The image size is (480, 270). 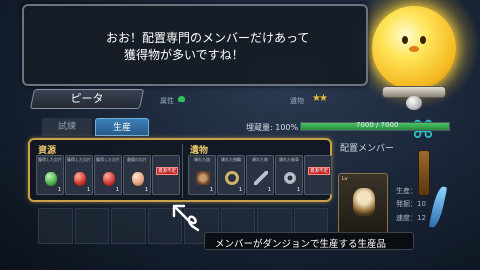 What do you see at coordinates (261, 178) in the screenshot?
I see `sword-icon` at bounding box center [261, 178].